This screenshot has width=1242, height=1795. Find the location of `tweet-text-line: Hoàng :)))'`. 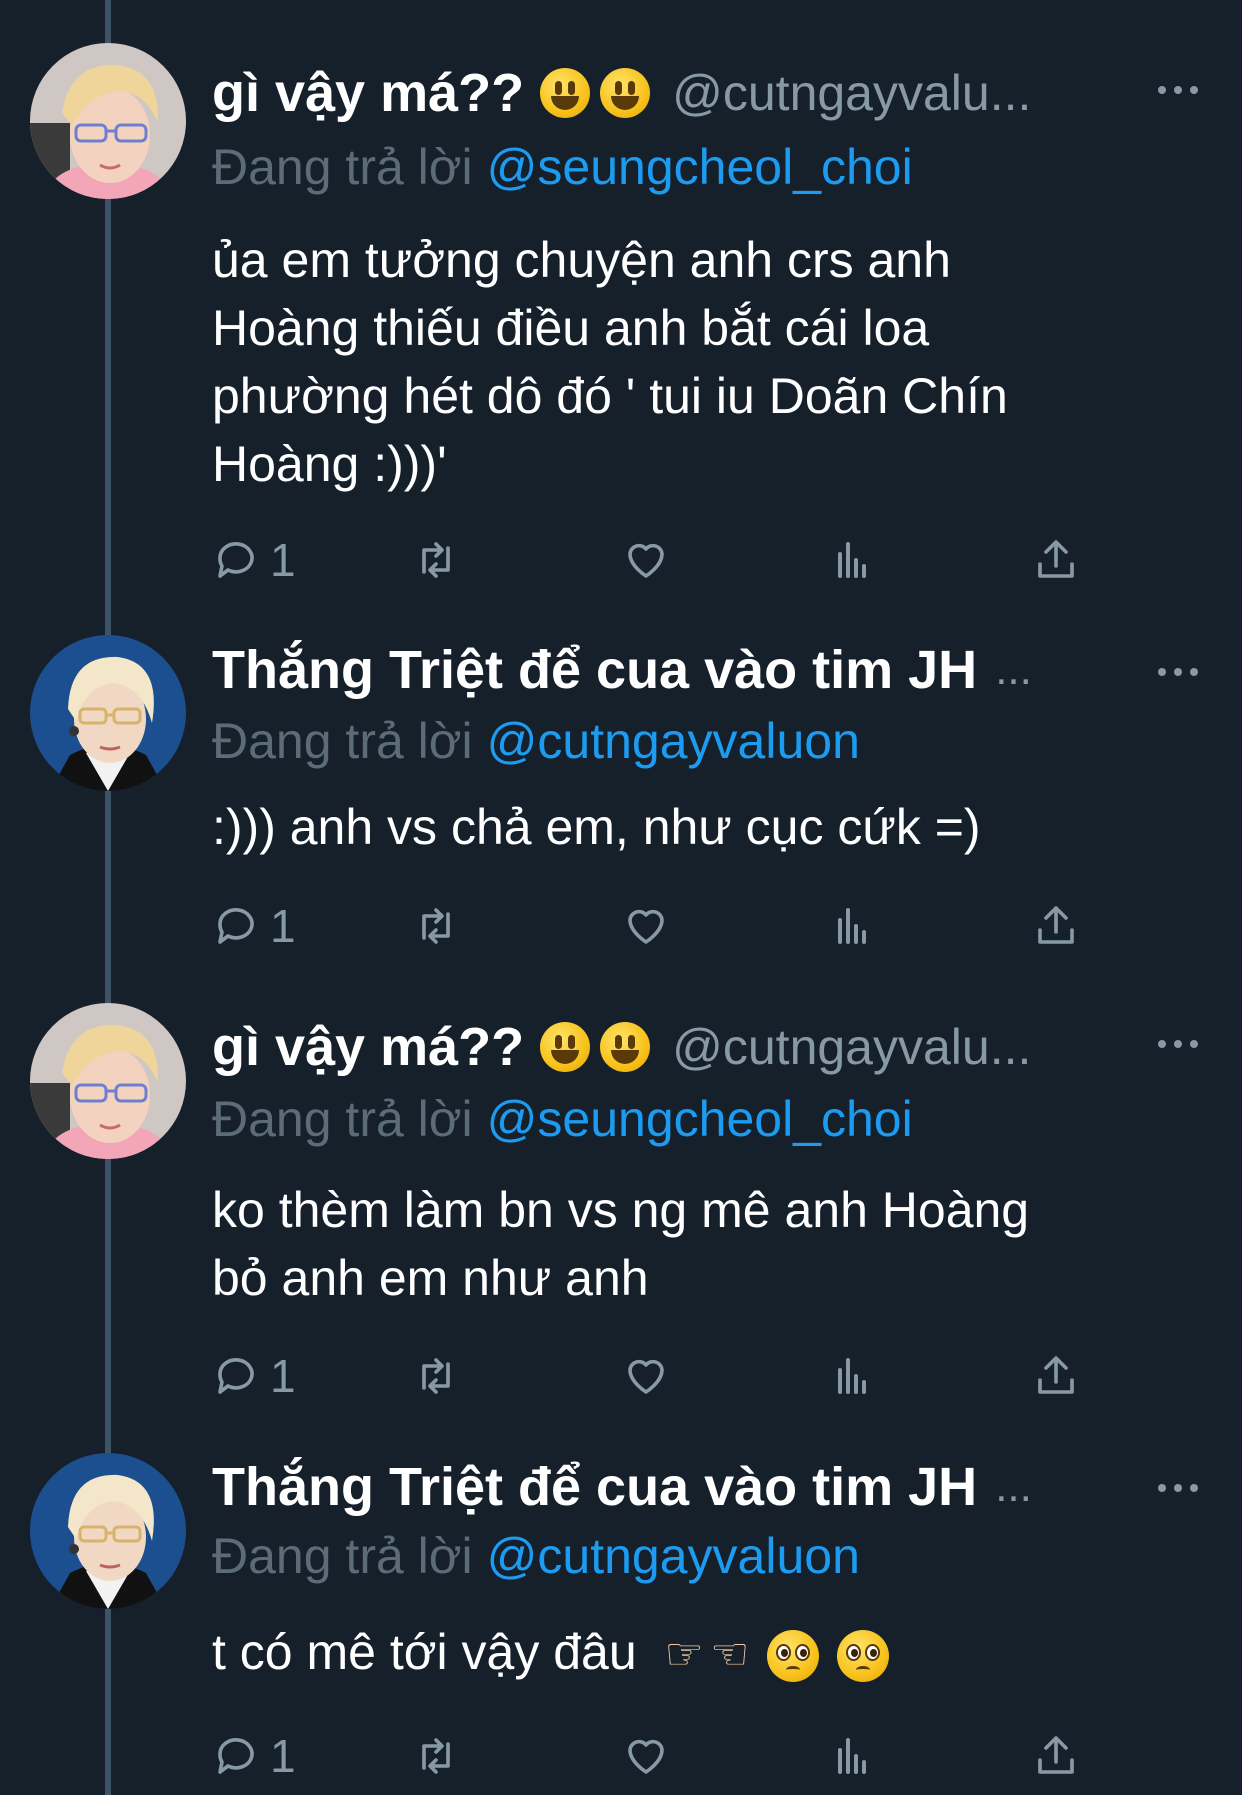

tweet-text-line: Hoàng :)))' is located at coordinates (329, 464).